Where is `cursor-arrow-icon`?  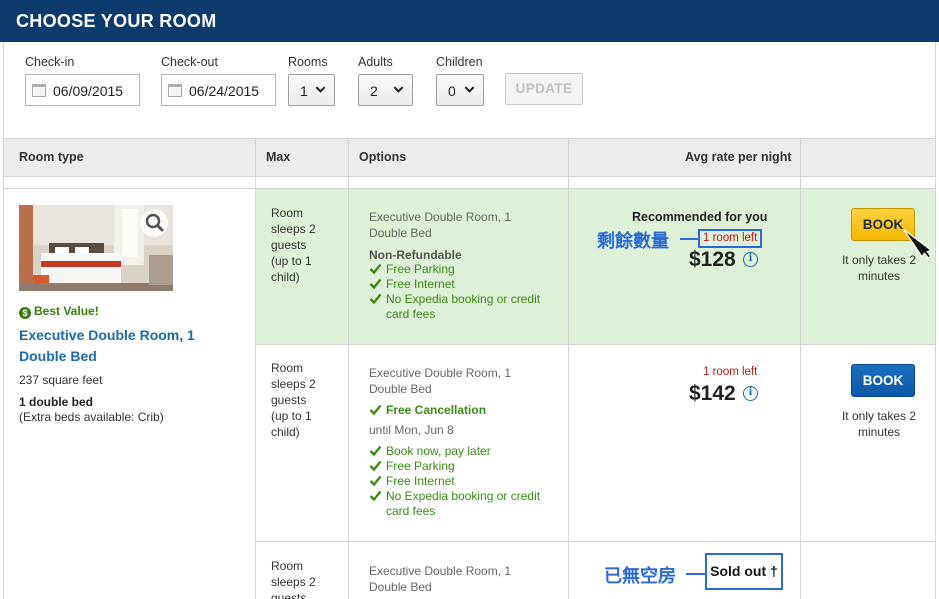
cursor-arrow-icon is located at coordinates (918, 244).